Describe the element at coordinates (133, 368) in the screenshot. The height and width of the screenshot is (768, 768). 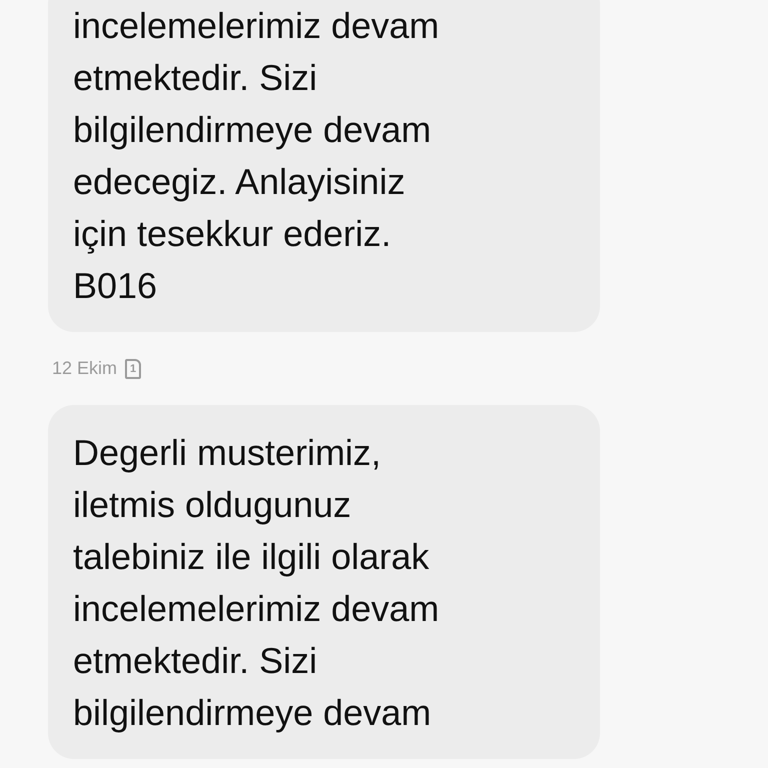
I see `sim-card-icon: 1` at that location.